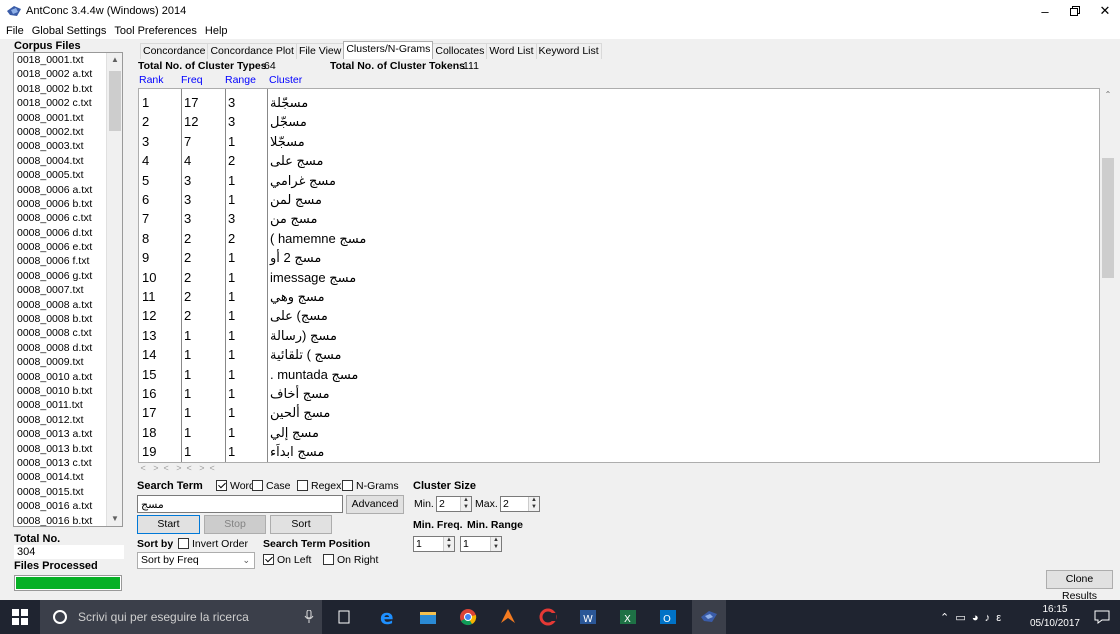  What do you see at coordinates (668, 617) in the screenshot?
I see `outlook-icon: O` at bounding box center [668, 617].